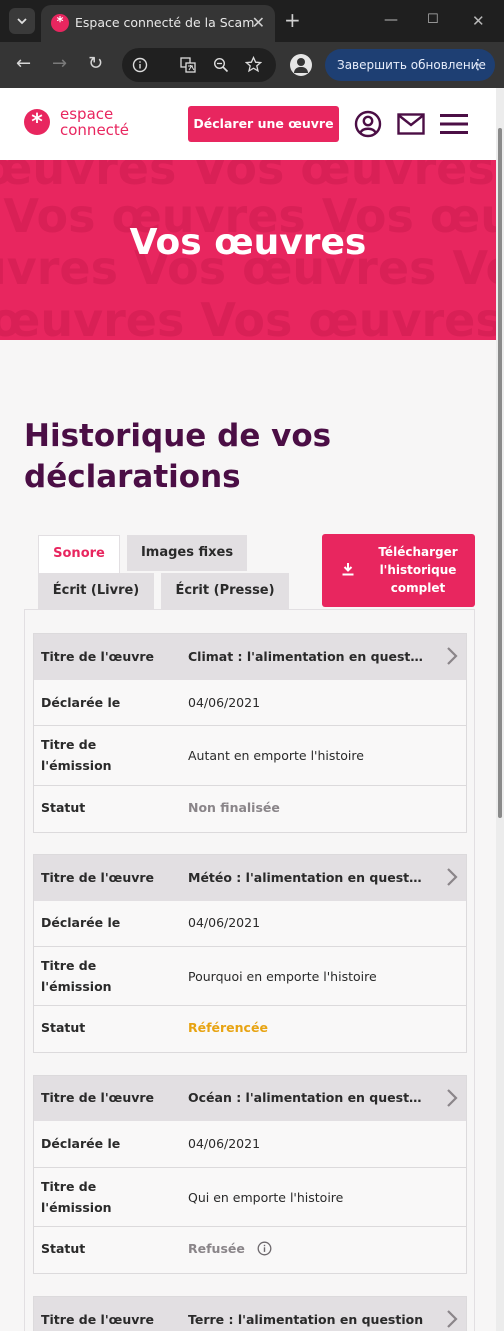 The width and height of the screenshot is (504, 1331). I want to click on tab-images-fixes: Images fixes, so click(187, 553).